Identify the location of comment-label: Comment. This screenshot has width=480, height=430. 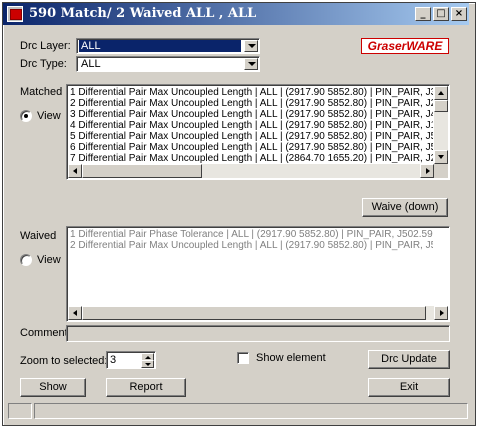
(44, 333).